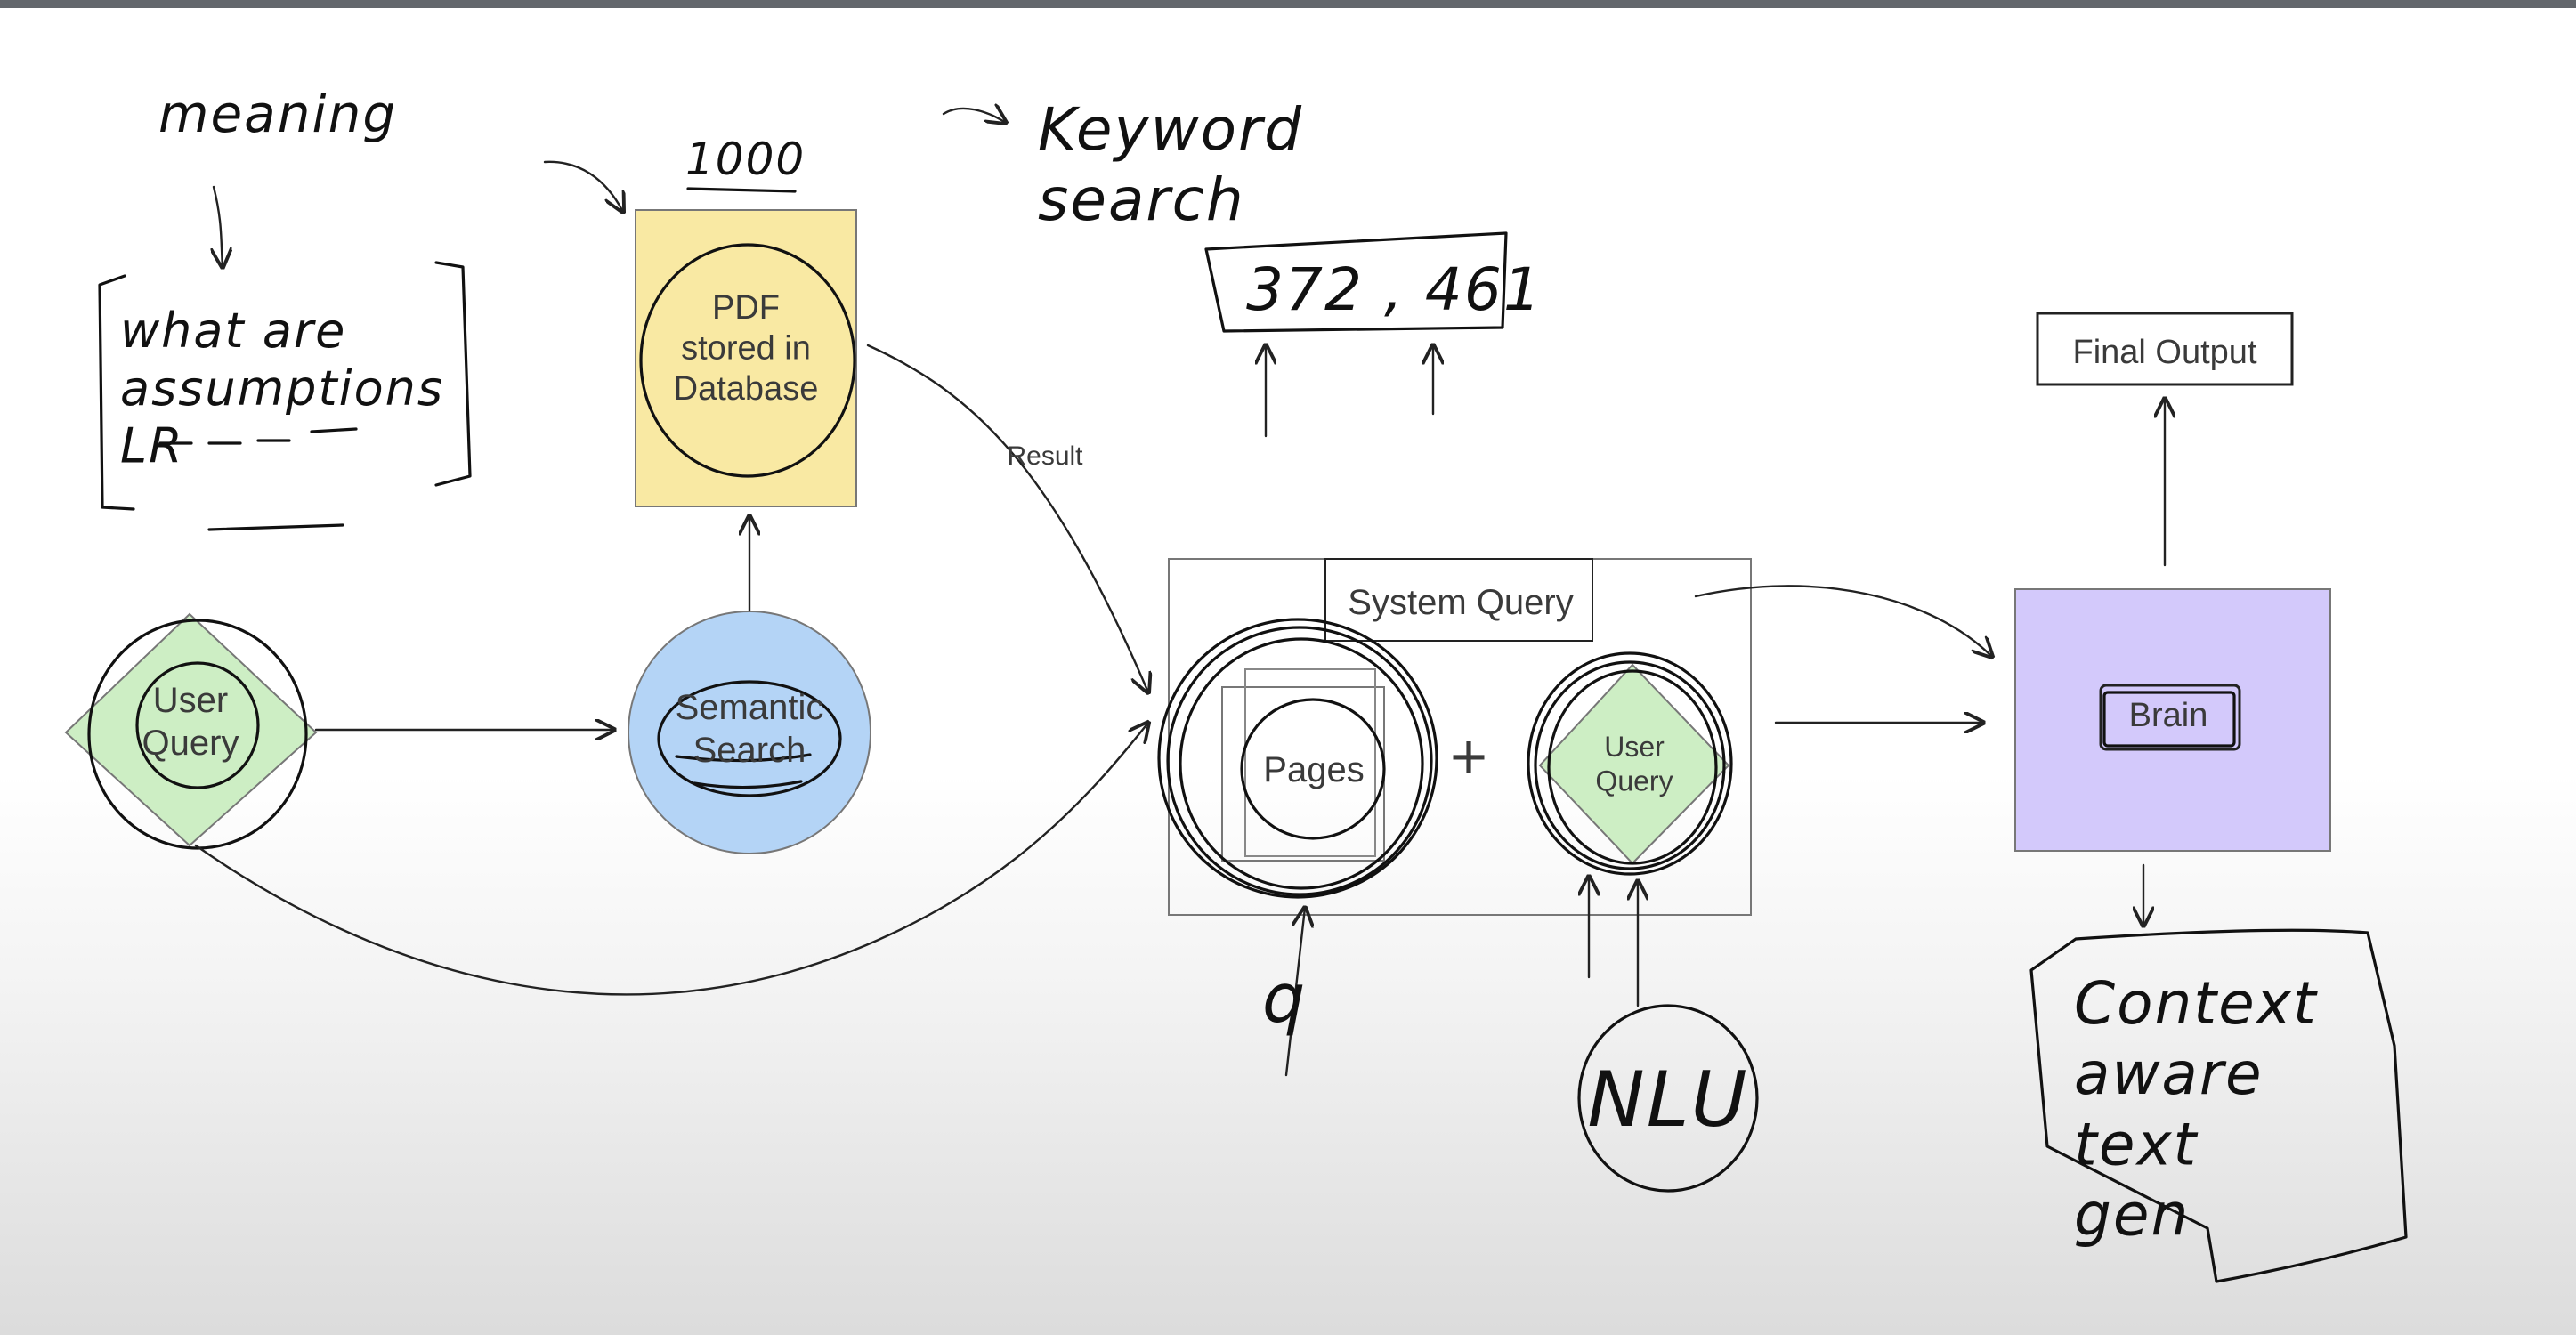  Describe the element at coordinates (218, 226) in the screenshot. I see `edge-meaning-down` at that location.